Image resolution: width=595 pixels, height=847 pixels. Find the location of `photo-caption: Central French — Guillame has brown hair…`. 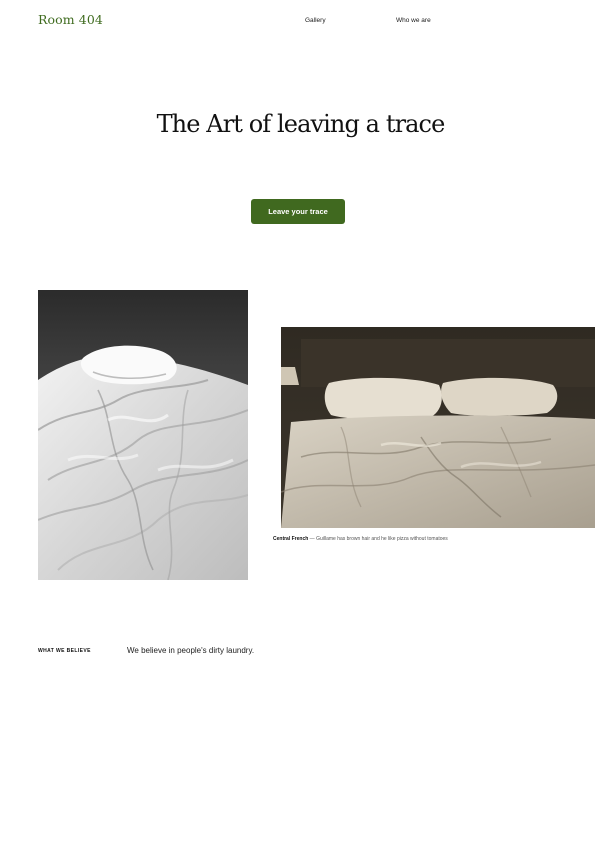

photo-caption: Central French — Guillame has brown hair… is located at coordinates (360, 539).